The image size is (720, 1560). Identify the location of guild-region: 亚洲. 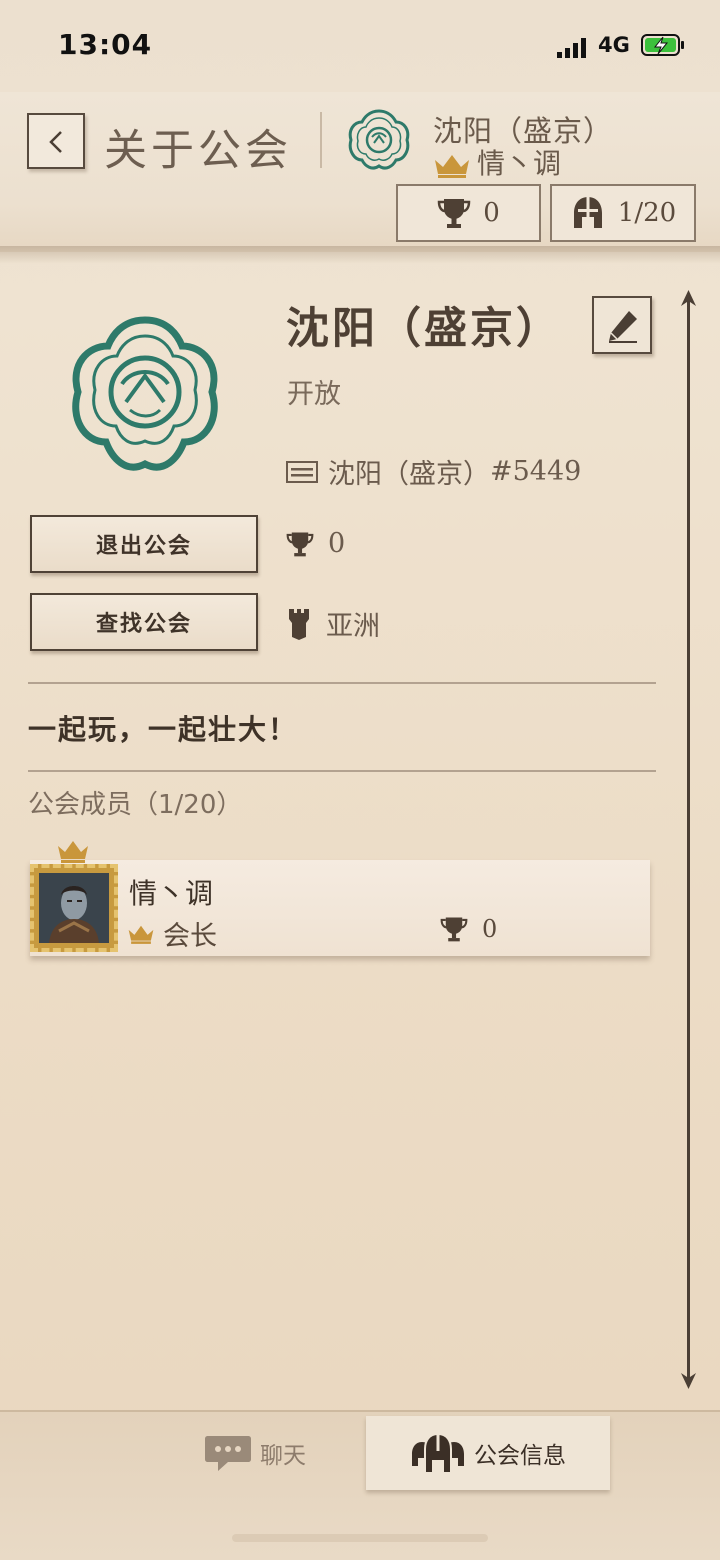
(353, 626).